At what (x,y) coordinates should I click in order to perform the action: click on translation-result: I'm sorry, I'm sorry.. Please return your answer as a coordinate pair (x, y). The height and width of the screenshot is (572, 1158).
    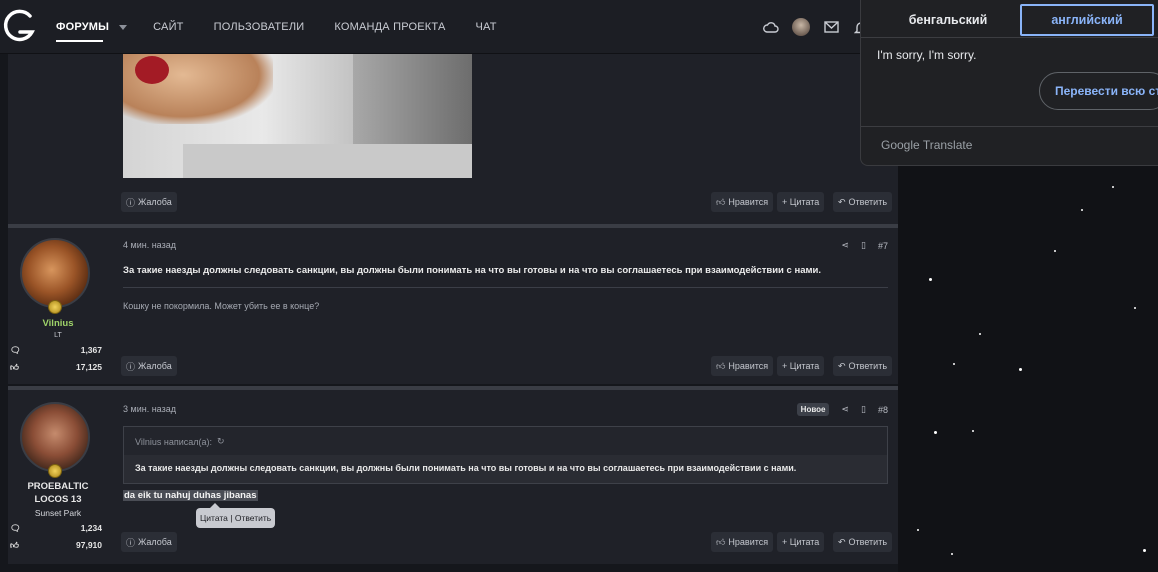
    Looking at the image, I should click on (927, 55).